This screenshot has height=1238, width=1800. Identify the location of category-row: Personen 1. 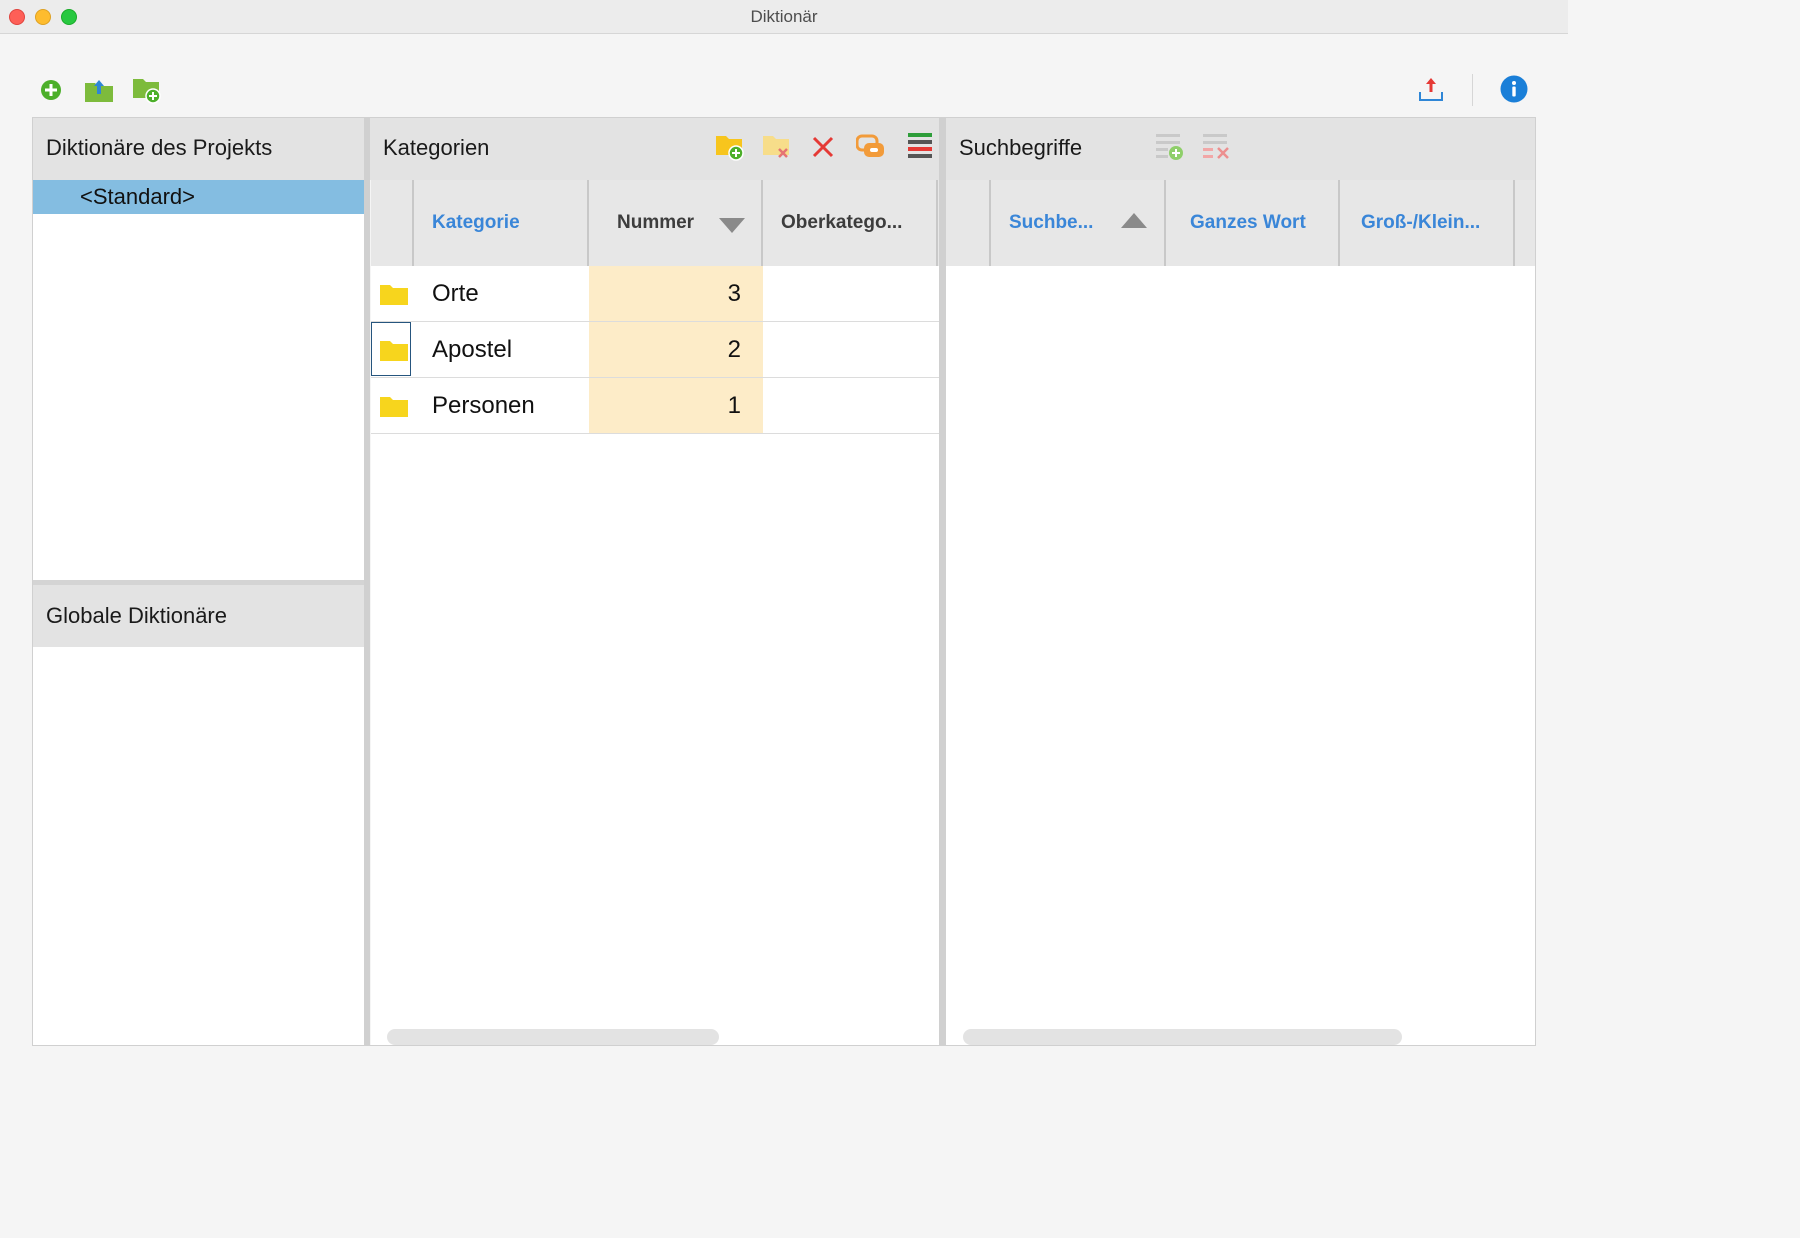
(655, 406).